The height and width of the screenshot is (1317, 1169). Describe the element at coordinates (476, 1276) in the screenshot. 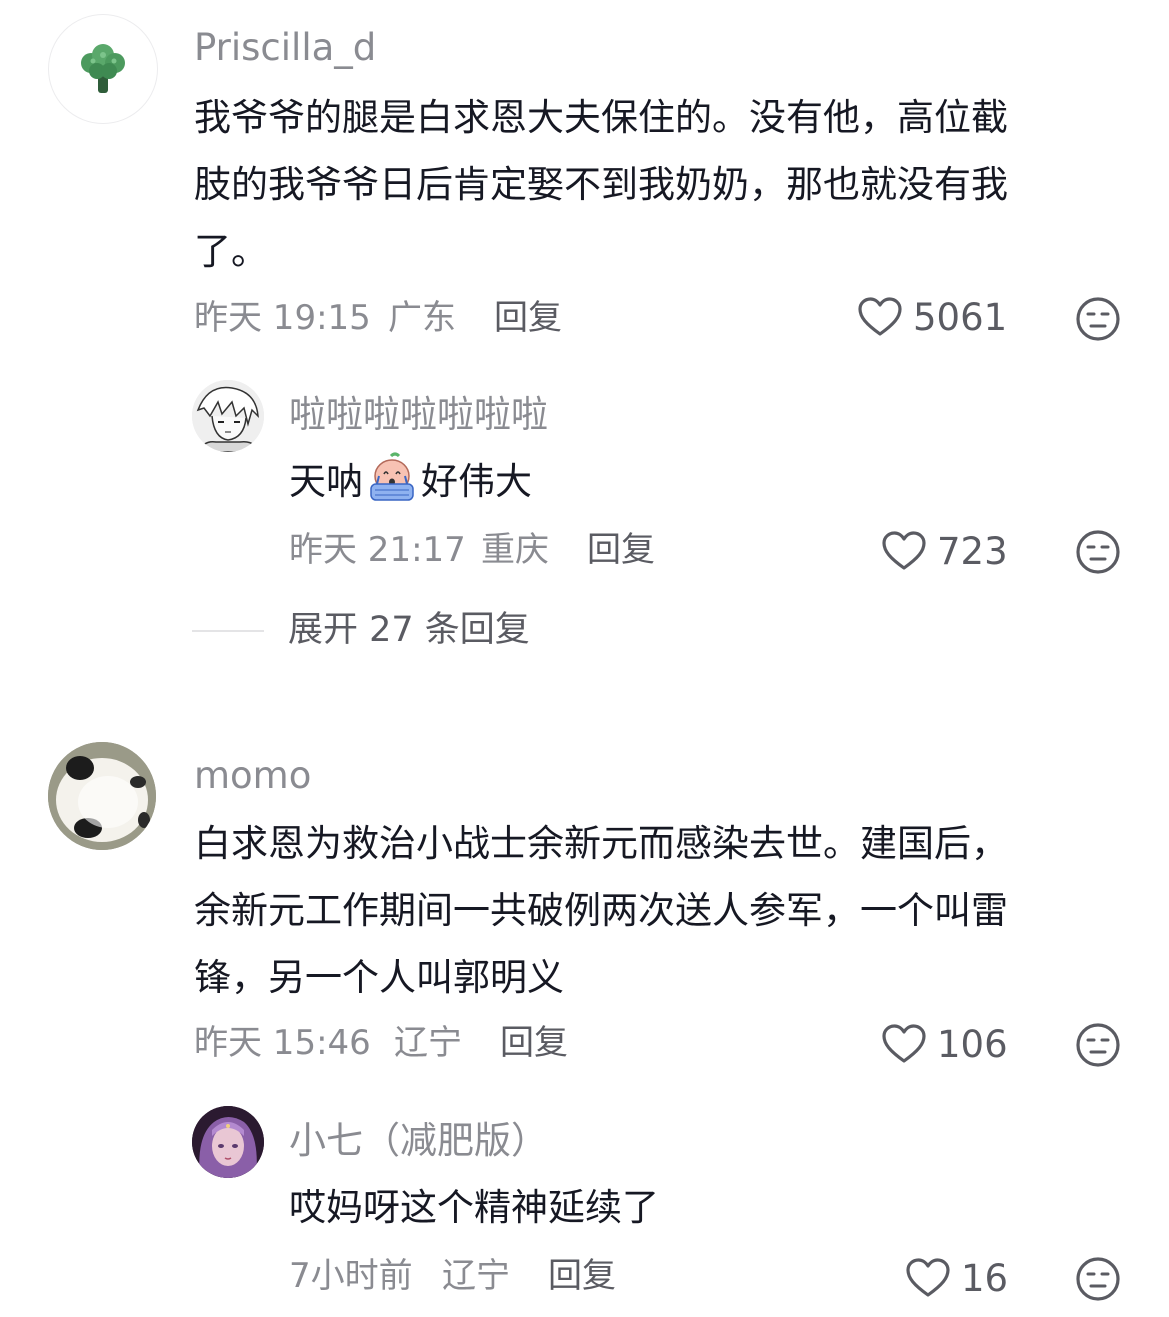

I see `reply-location: 辽宁` at that location.